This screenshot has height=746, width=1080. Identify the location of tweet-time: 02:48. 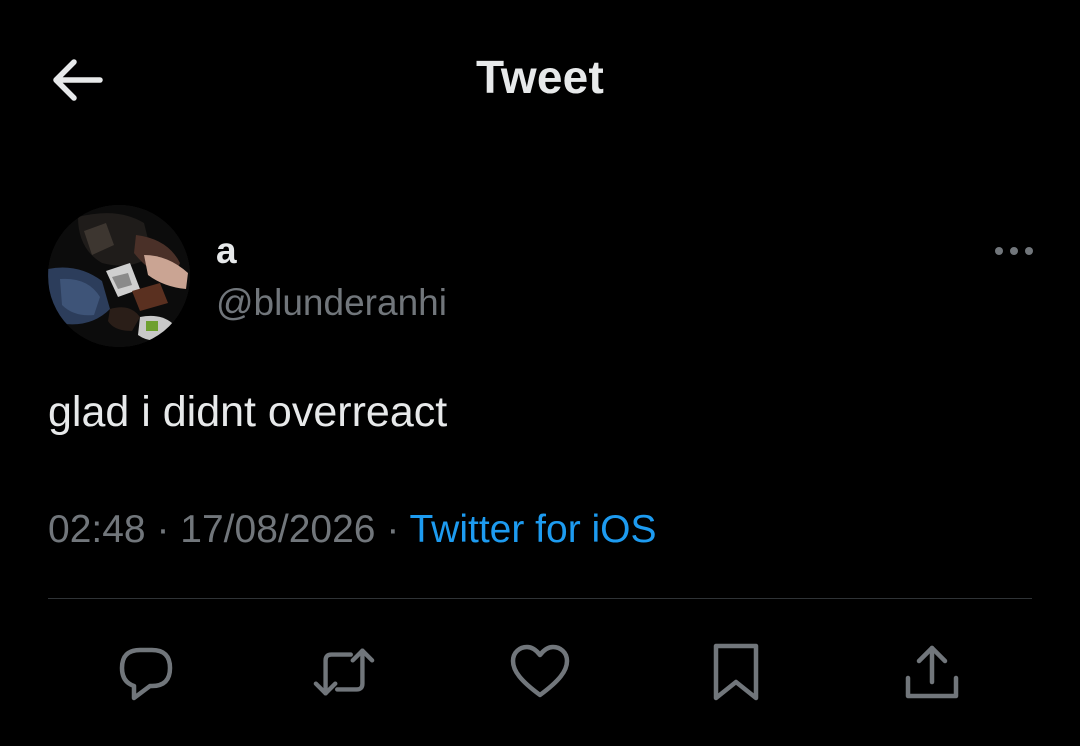
(97, 529).